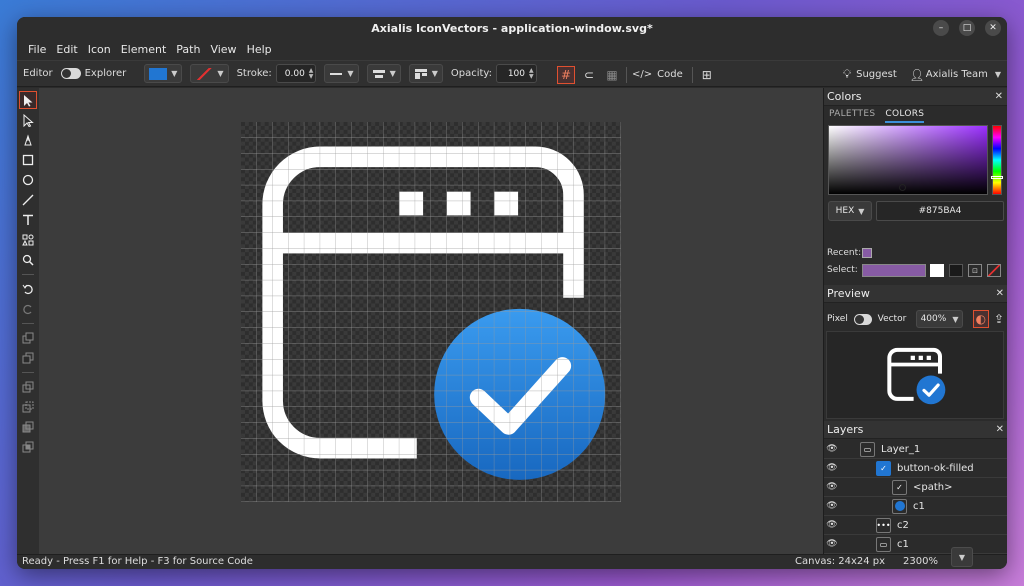 This screenshot has height=586, width=1024. Describe the element at coordinates (70, 73) in the screenshot. I see `editor-explorer-toggle` at that location.